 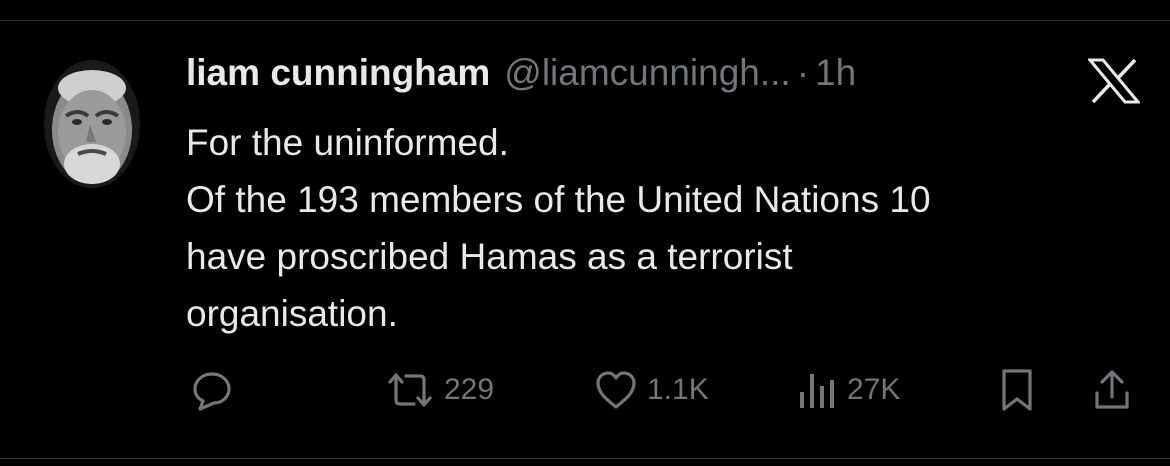 What do you see at coordinates (585, 20) in the screenshot?
I see `top-divider` at bounding box center [585, 20].